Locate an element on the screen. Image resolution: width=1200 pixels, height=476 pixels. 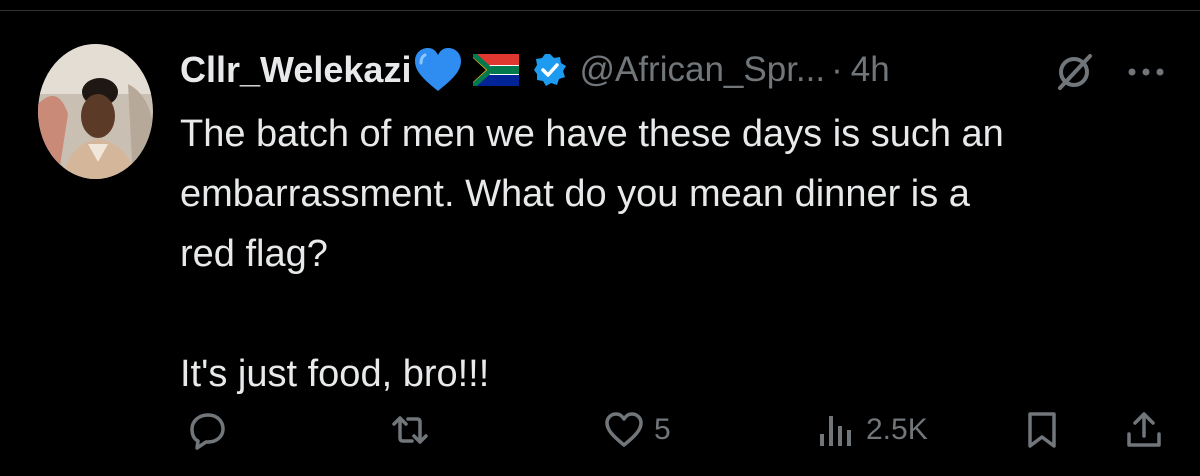
south-africa-flag-icon is located at coordinates (495, 70).